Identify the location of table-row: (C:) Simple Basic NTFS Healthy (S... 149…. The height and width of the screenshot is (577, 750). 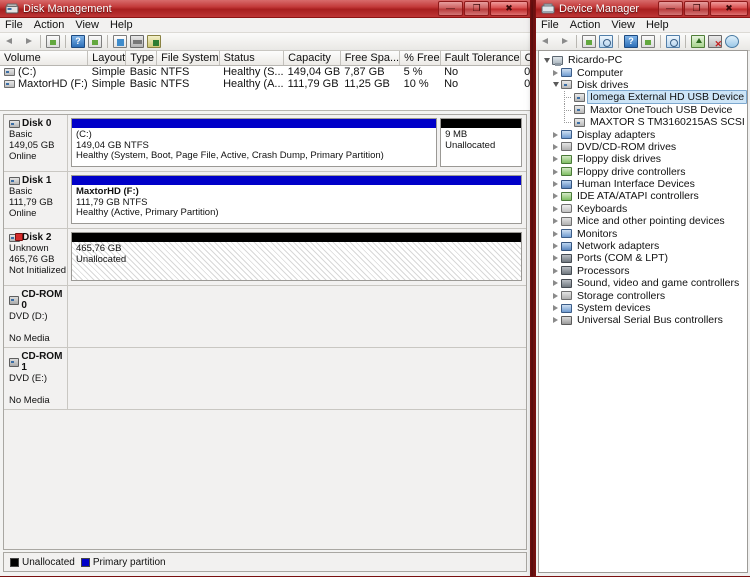
(265, 72).